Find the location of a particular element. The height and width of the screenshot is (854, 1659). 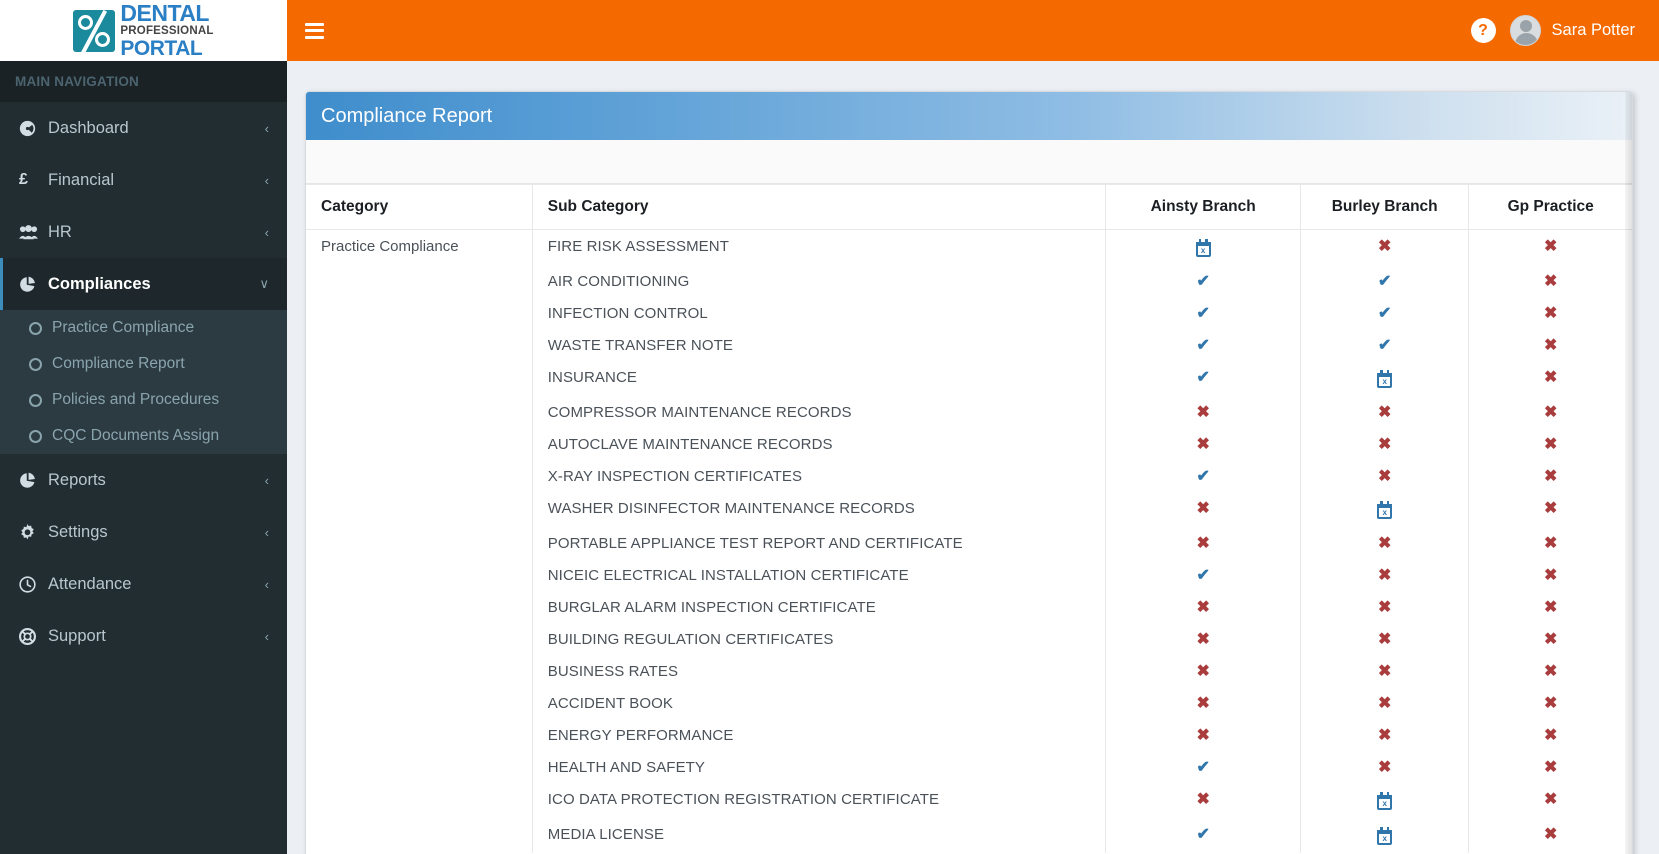

sidebar-item-reports: Reports ‹ is located at coordinates (143, 480).